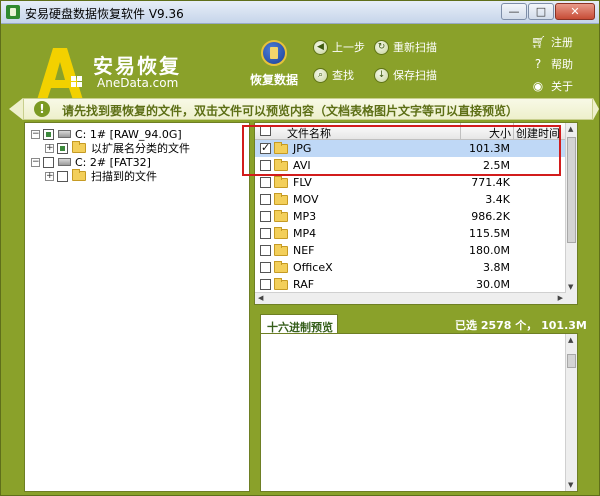 The height and width of the screenshot is (496, 600). What do you see at coordinates (411, 250) in the screenshot?
I see `file-row: NEF 180.0M` at bounding box center [411, 250].